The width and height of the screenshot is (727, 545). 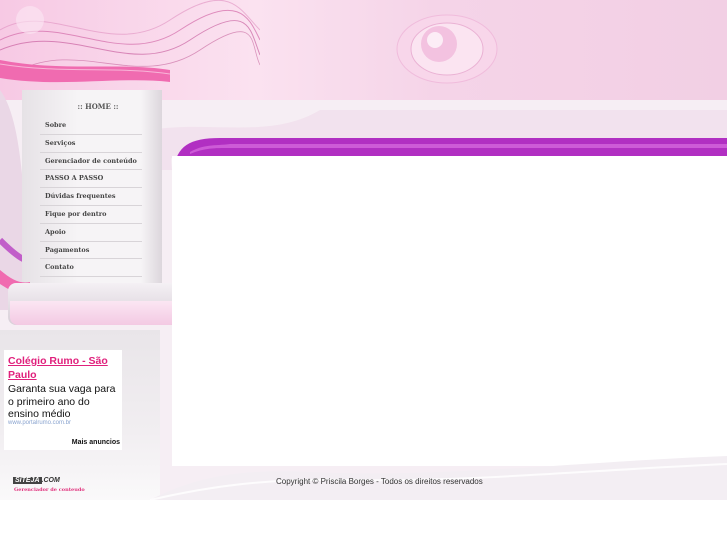 What do you see at coordinates (65, 423) in the screenshot?
I see `ad-url: www.portalrumo.com.br` at bounding box center [65, 423].